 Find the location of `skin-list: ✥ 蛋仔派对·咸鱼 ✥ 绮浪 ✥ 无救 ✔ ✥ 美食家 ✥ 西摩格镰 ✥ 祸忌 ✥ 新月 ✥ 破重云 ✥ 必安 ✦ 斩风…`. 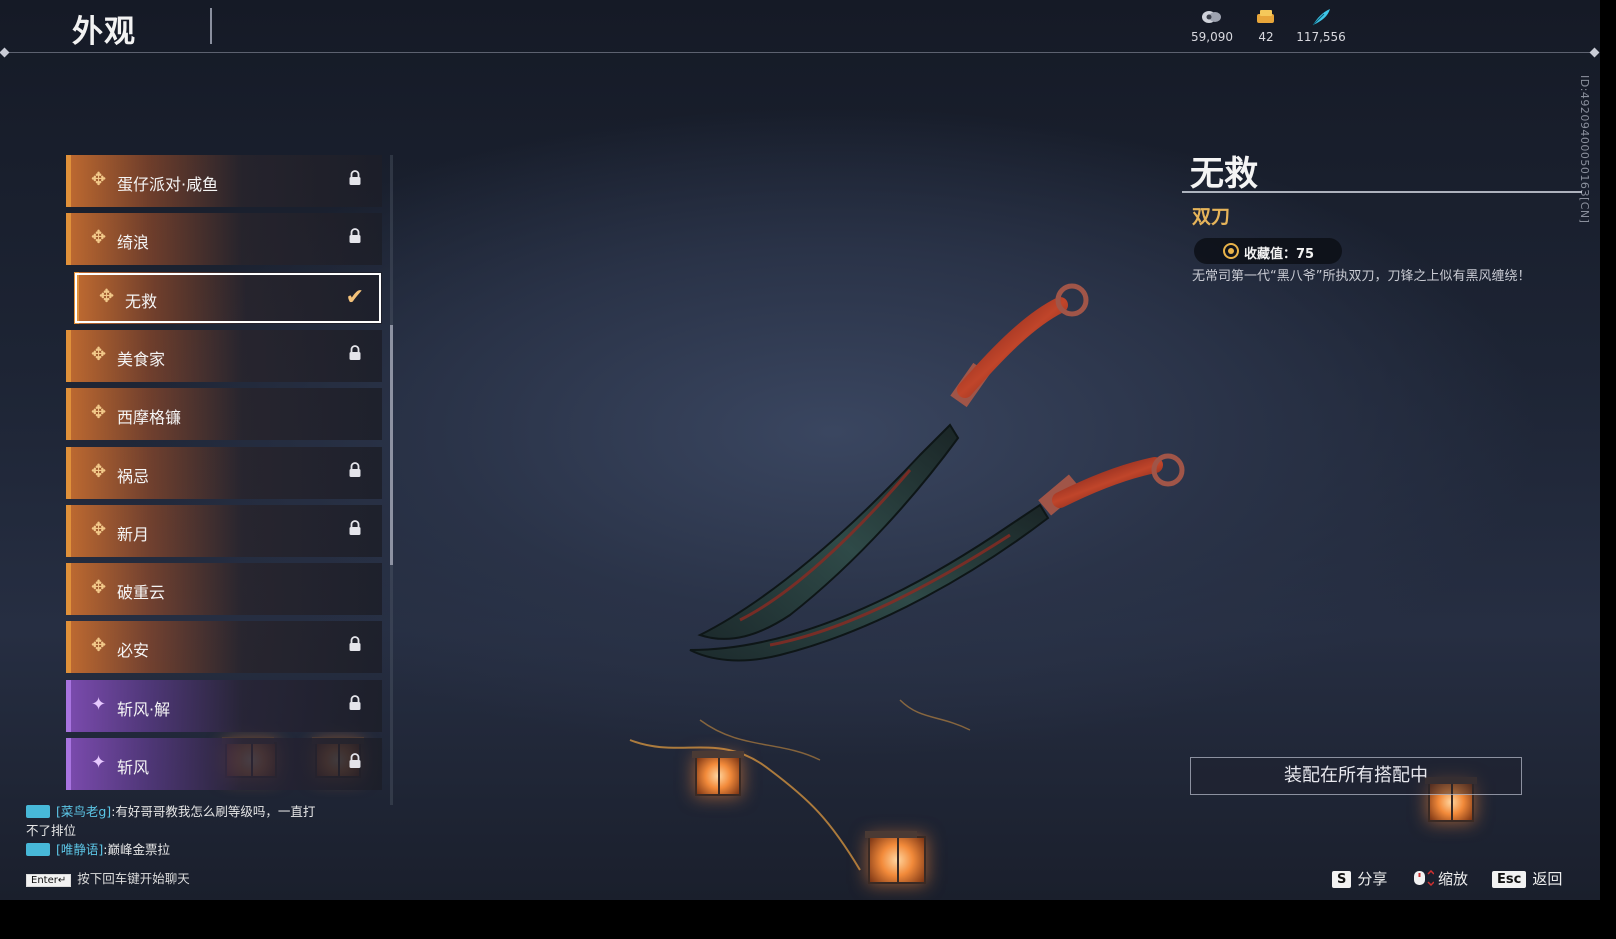

skin-list: ✥ 蛋仔派对·咸鱼 ✥ 绮浪 ✥ 无救 ✔ ✥ 美食家 ✥ 西摩格镰 ✥ 祸忌 ✥ 新月 ✥ 破重云 ✥ 必安 ✦ 斩风… is located at coordinates (225, 480).